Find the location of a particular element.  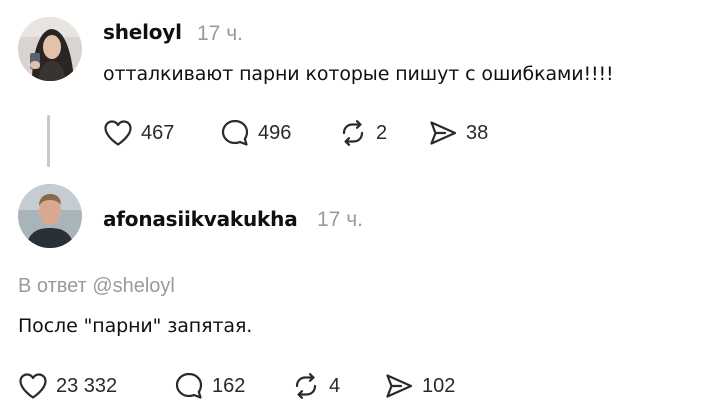

post-share-button: 38 is located at coordinates (458, 133).